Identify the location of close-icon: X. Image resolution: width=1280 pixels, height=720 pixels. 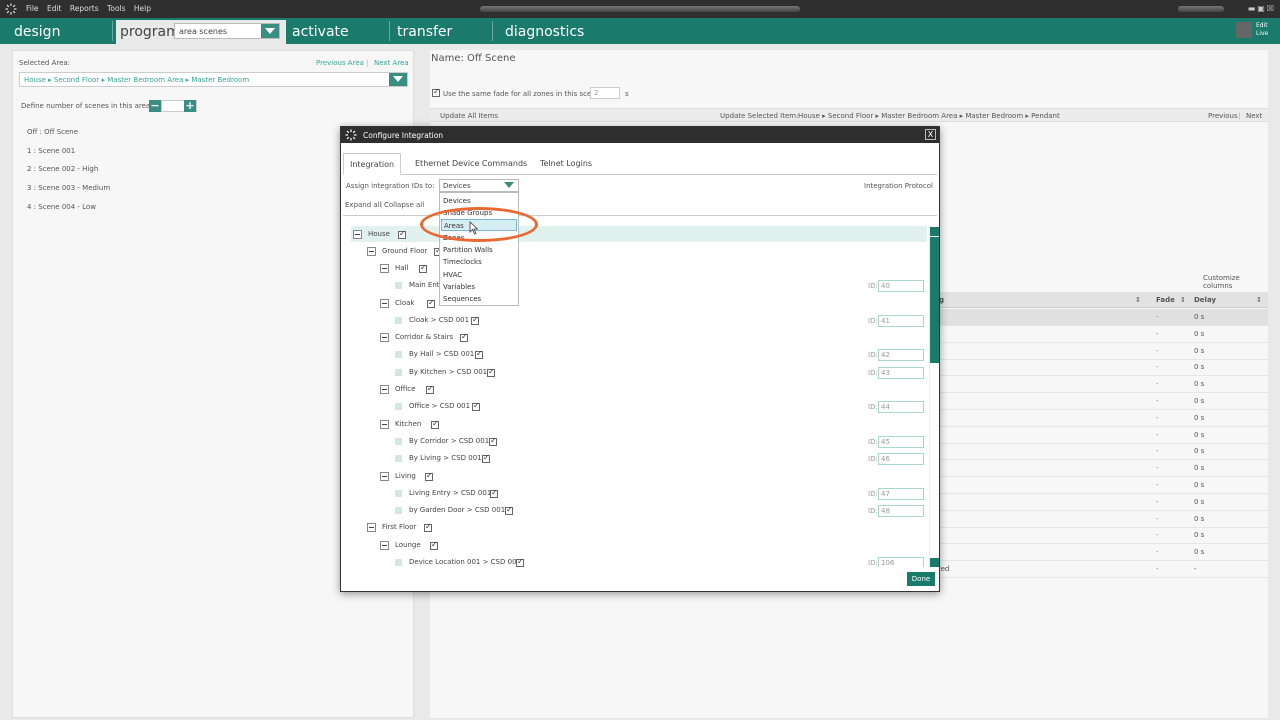
(930, 134).